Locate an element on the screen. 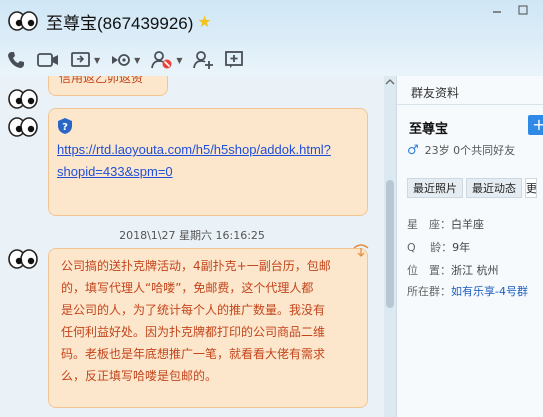 The width and height of the screenshot is (543, 417). new-window-button is located at coordinates (235, 60).